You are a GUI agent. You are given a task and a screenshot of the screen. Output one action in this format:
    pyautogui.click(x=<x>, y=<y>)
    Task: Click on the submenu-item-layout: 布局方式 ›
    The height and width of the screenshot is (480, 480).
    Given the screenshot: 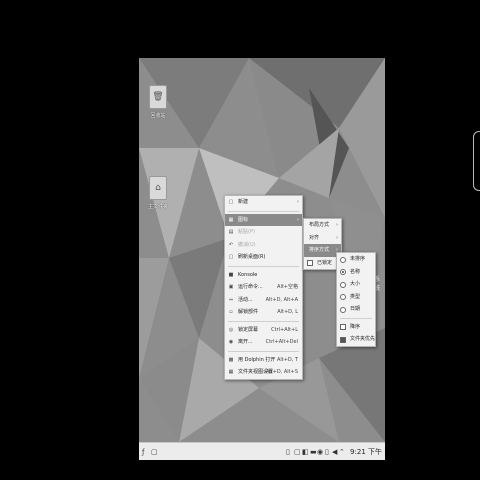 What is the action you would take?
    pyautogui.click(x=322, y=225)
    